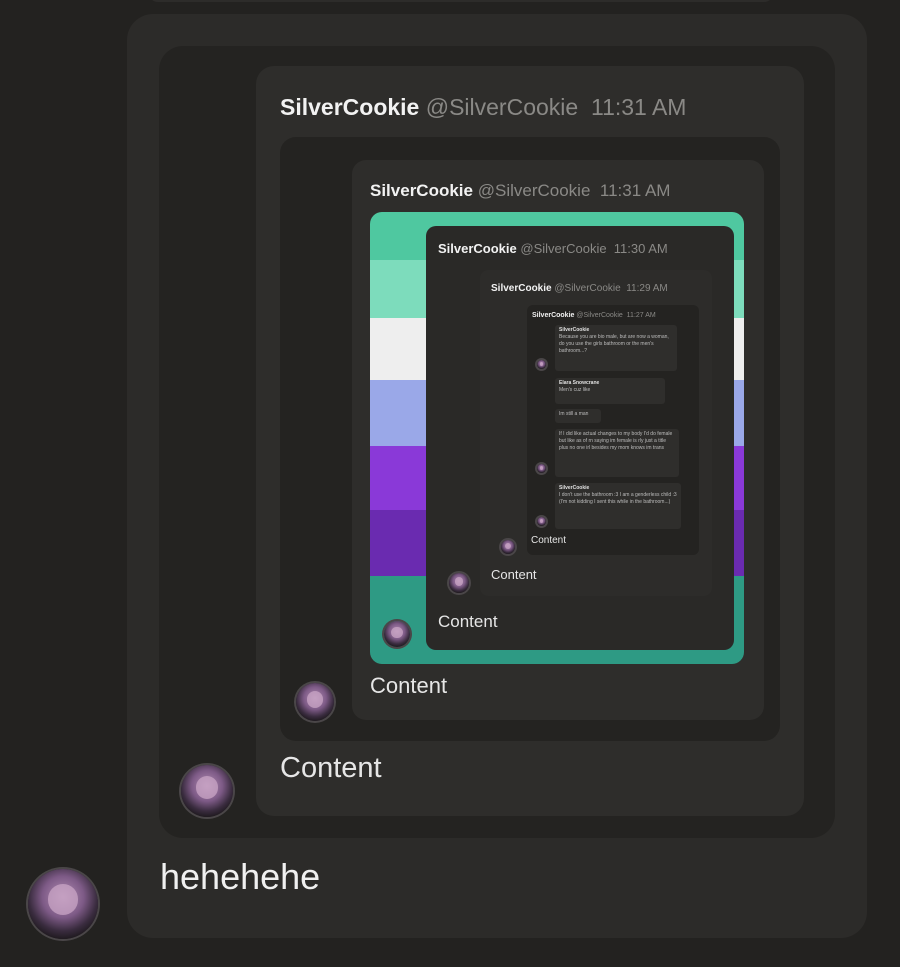 The width and height of the screenshot is (900, 967). I want to click on chat-text: Men's cuz like, so click(575, 390).